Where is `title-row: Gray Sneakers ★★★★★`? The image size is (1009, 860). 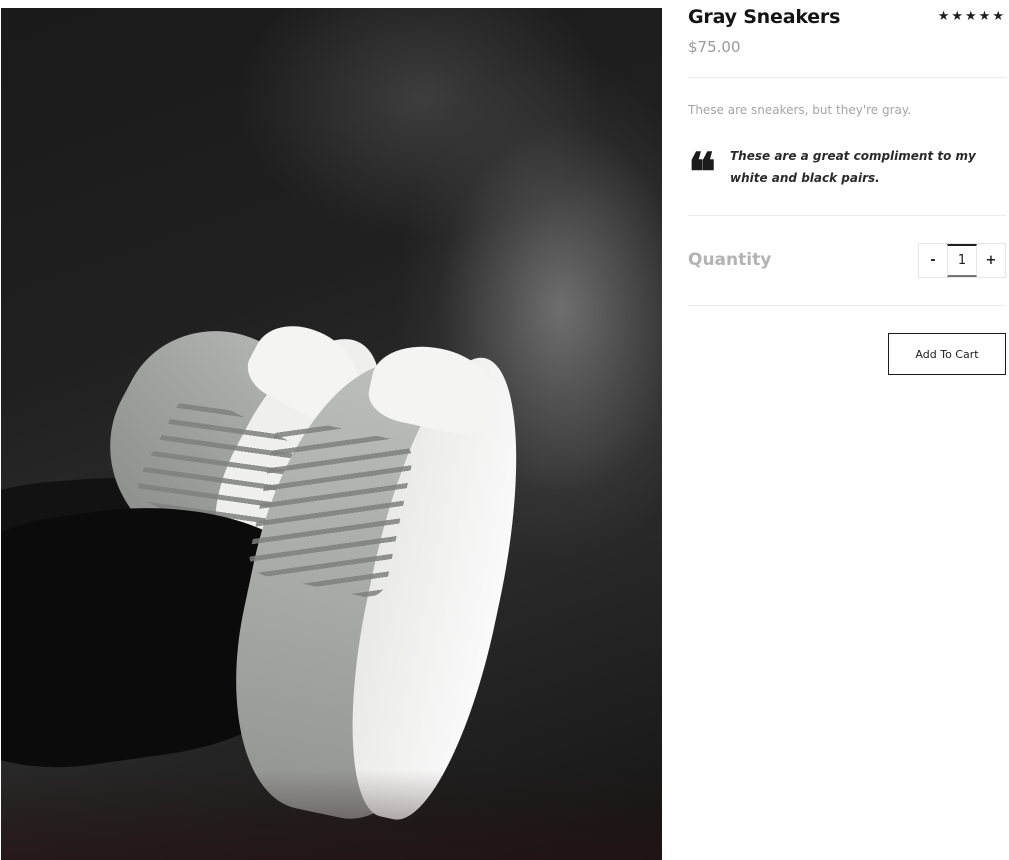
title-row: Gray Sneakers ★★★★★ is located at coordinates (847, 19).